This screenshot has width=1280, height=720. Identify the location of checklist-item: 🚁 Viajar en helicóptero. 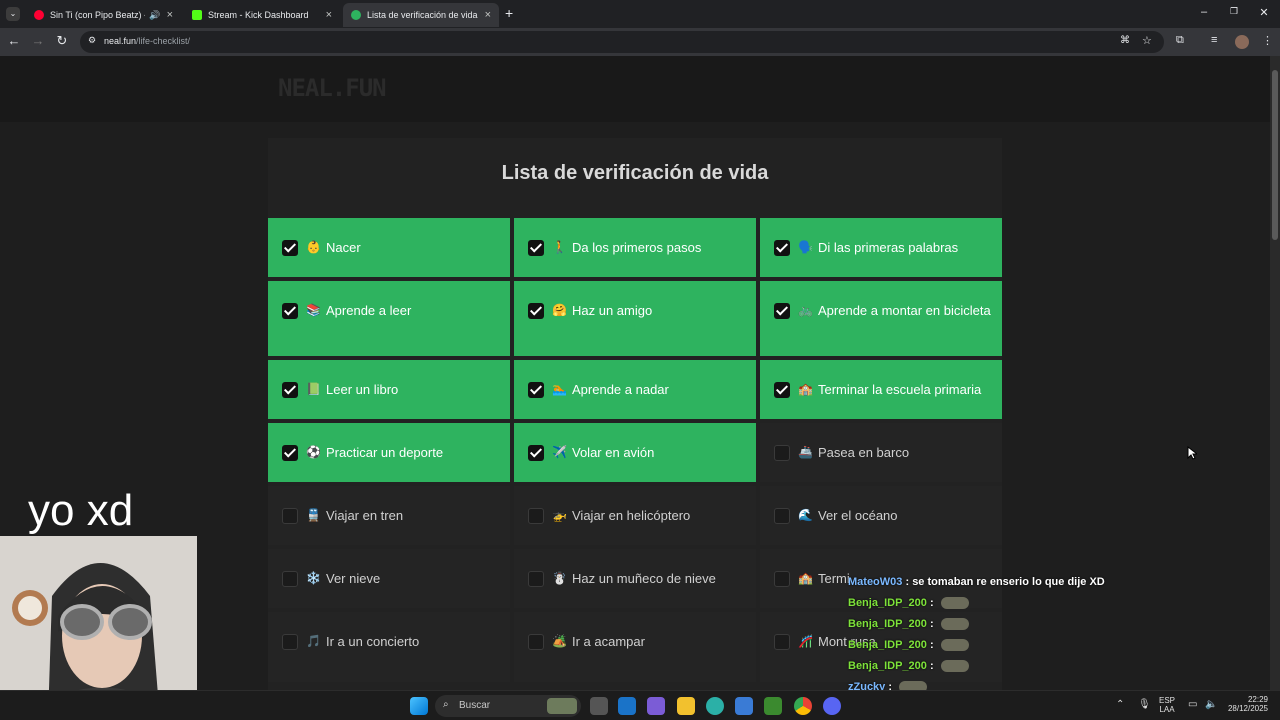
(635, 515).